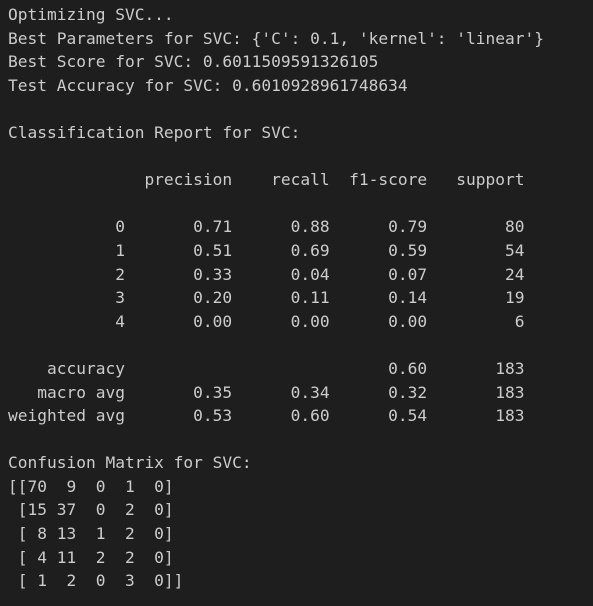  What do you see at coordinates (130, 463) in the screenshot?
I see `confusion-matrix-title: Confusion Matrix for SVC:` at bounding box center [130, 463].